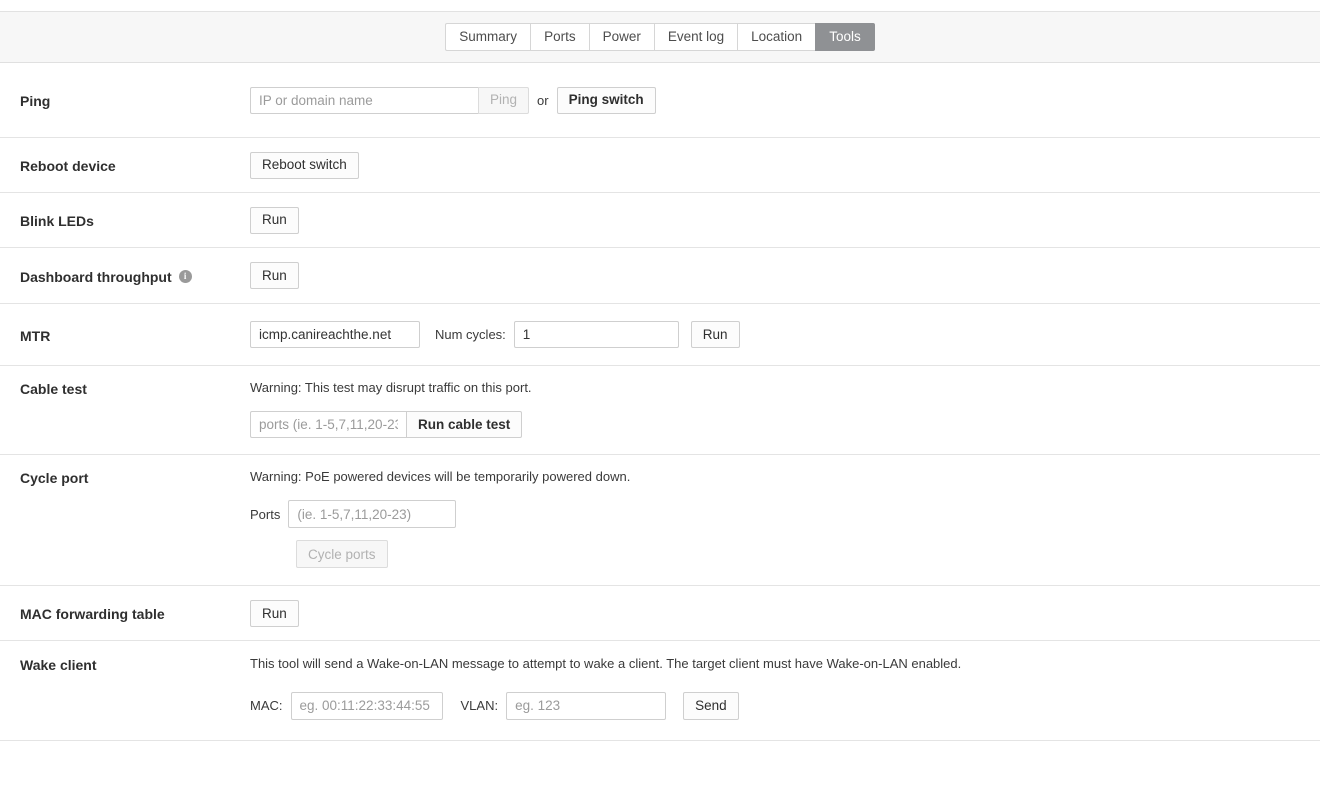 Image resolution: width=1325 pixels, height=798 pixels. What do you see at coordinates (775, 514) in the screenshot?
I see `cycle-port-ports-controls: Ports` at bounding box center [775, 514].